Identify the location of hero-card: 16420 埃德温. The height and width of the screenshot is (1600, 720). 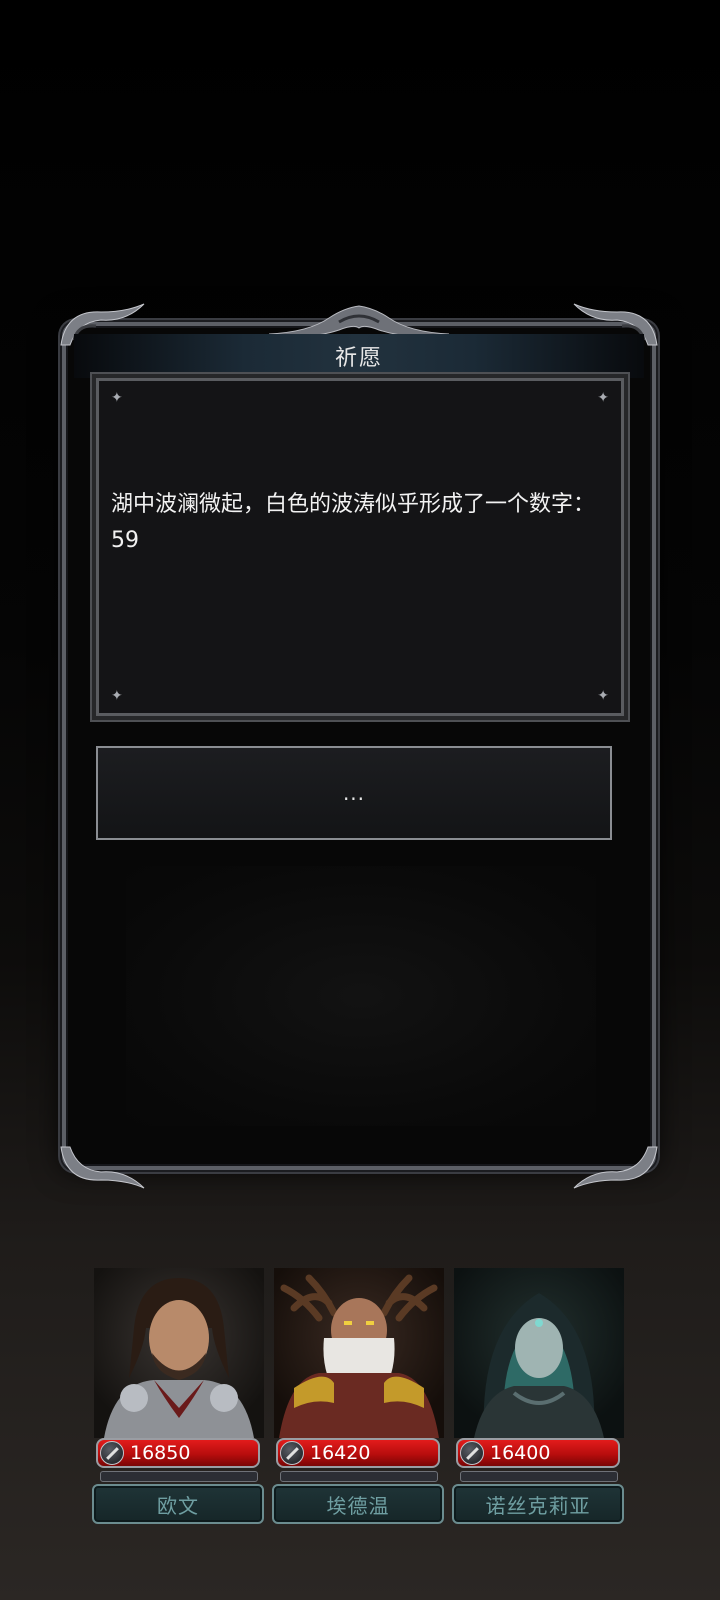
(359, 1399).